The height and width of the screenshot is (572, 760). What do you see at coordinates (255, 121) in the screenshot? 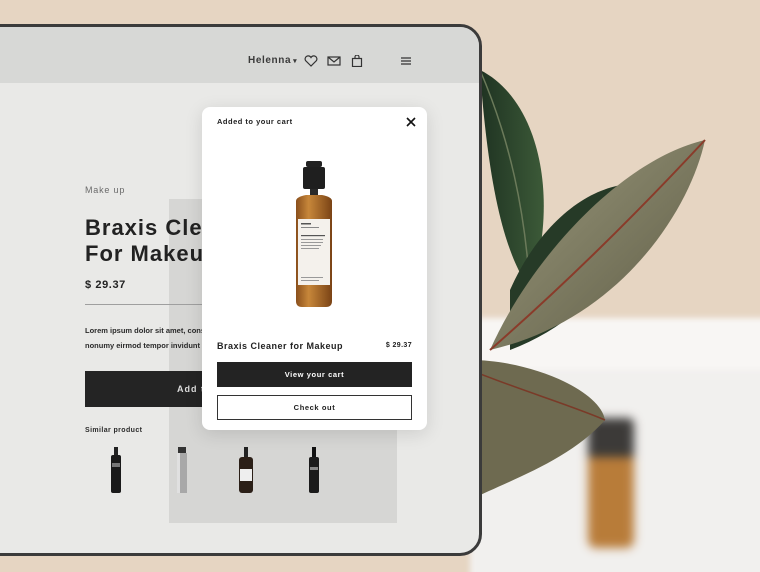
I see `modal-title: Added to your cart` at bounding box center [255, 121].